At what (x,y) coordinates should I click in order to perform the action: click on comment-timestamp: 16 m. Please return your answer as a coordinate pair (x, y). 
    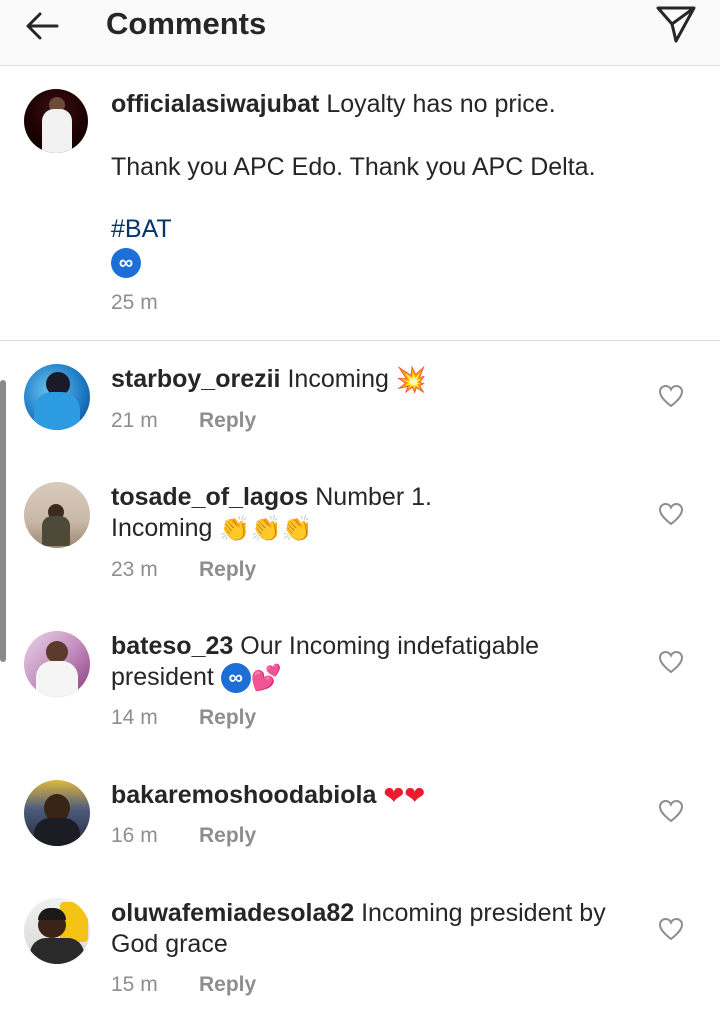
    Looking at the image, I should click on (134, 835).